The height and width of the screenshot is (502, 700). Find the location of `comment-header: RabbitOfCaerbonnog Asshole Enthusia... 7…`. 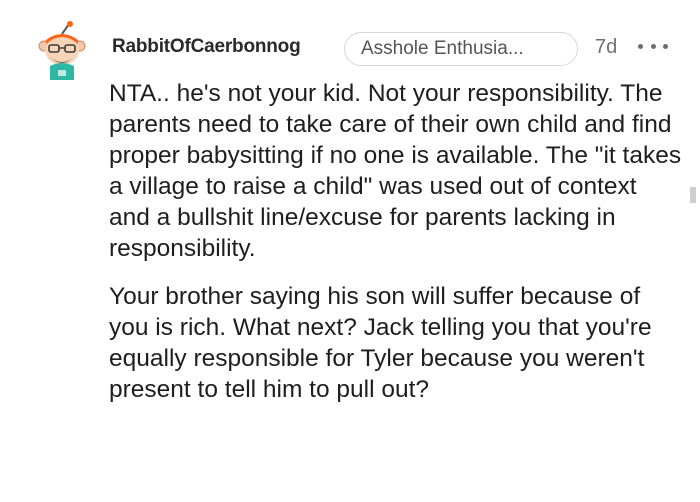

comment-header: RabbitOfCaerbonnog Asshole Enthusia... 7… is located at coordinates (392, 50).